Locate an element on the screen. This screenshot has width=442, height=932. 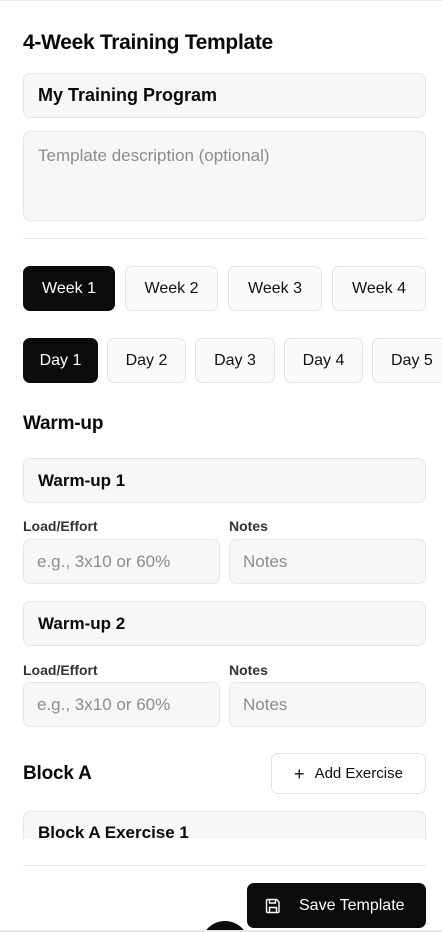
save-template-button: Save Template is located at coordinates (336, 905).